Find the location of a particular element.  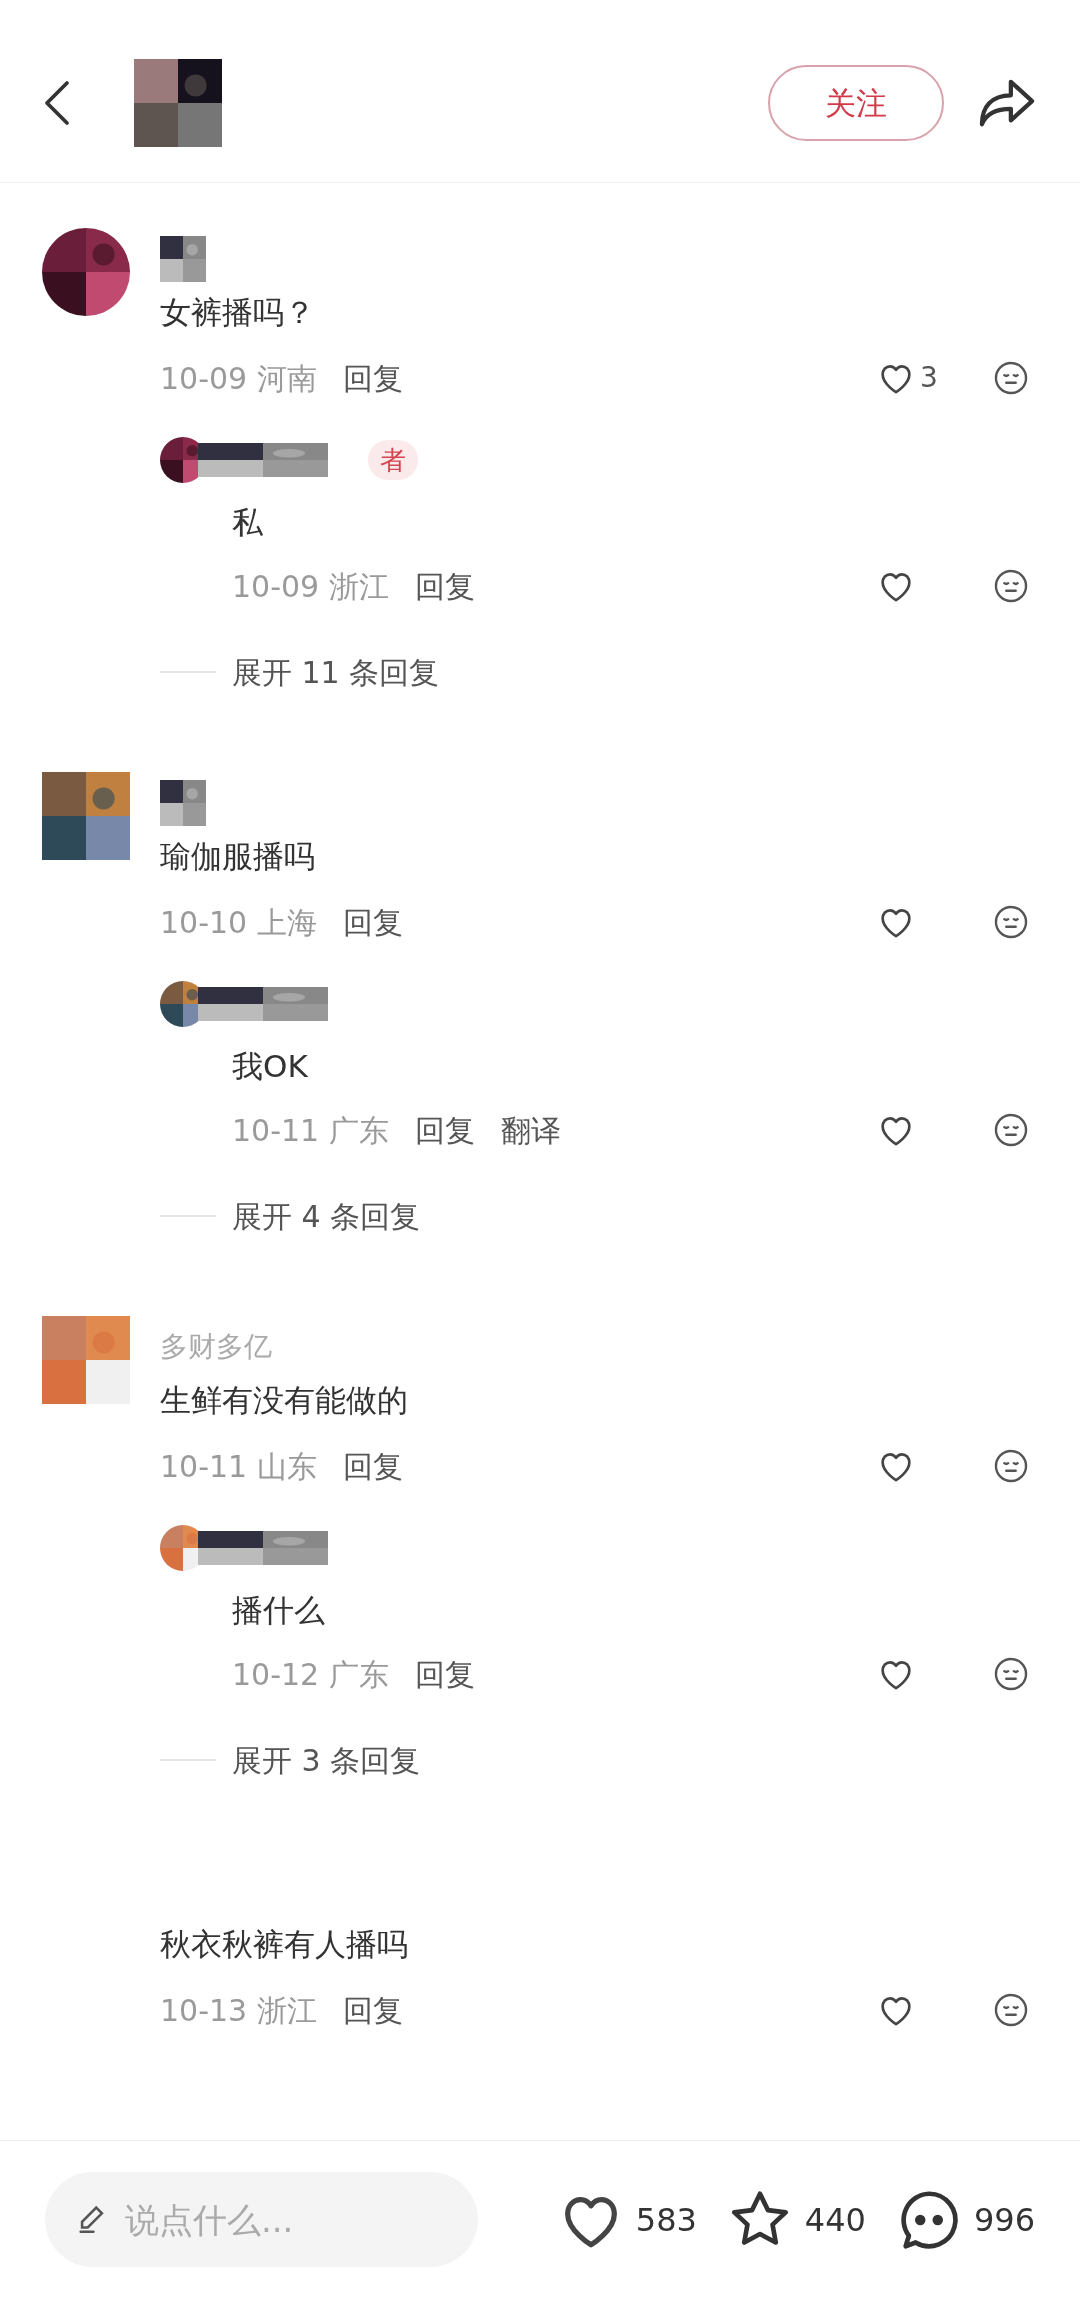

comment-action-link: 翻译 is located at coordinates (530, 1130).